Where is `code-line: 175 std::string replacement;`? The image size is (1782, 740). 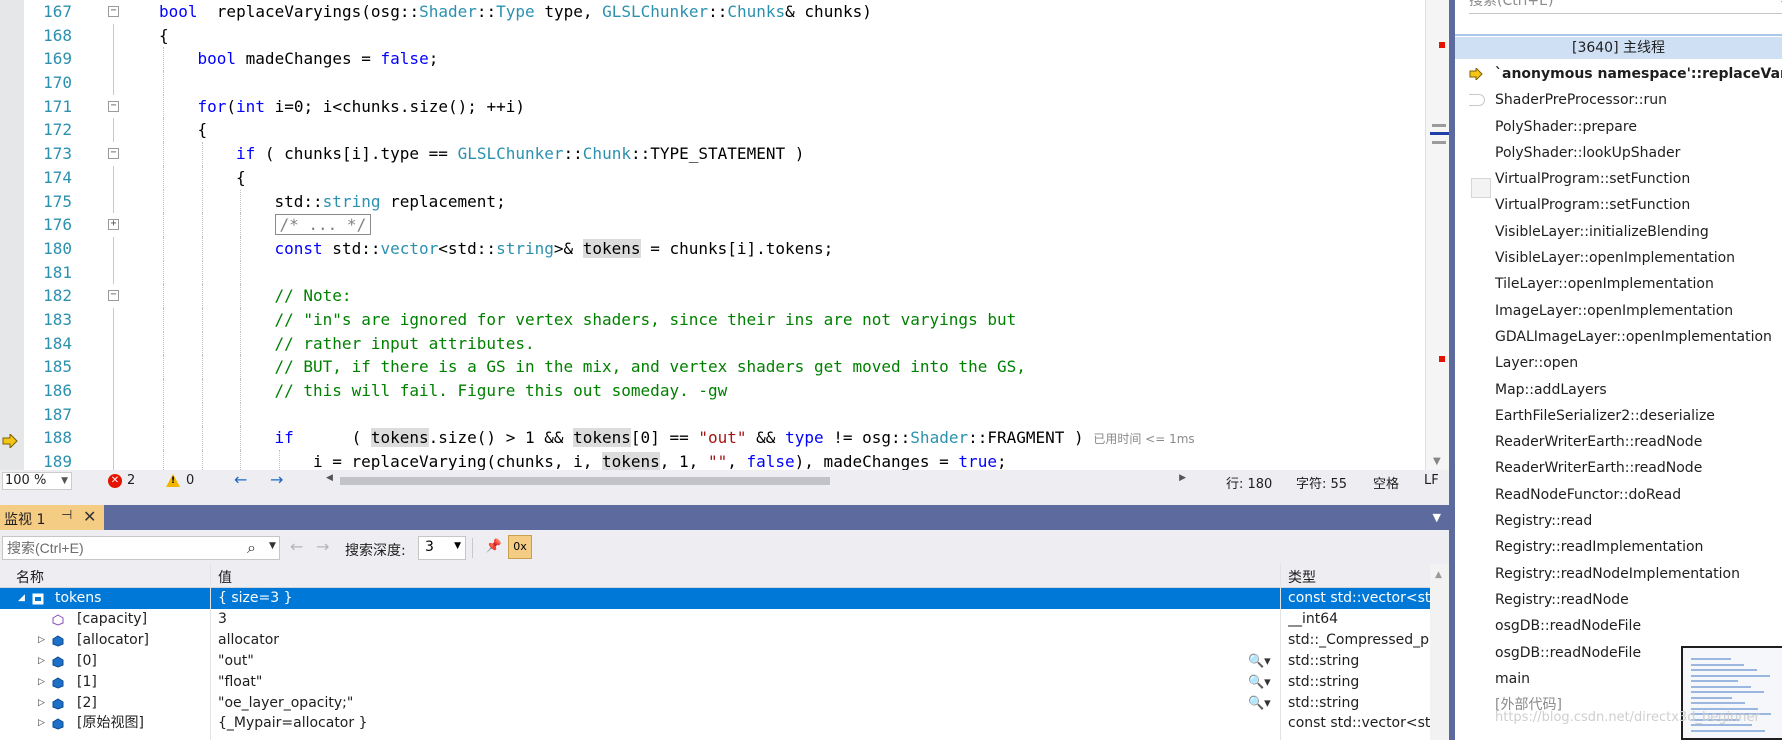
code-line: 175 std::string replacement; is located at coordinates (724, 201).